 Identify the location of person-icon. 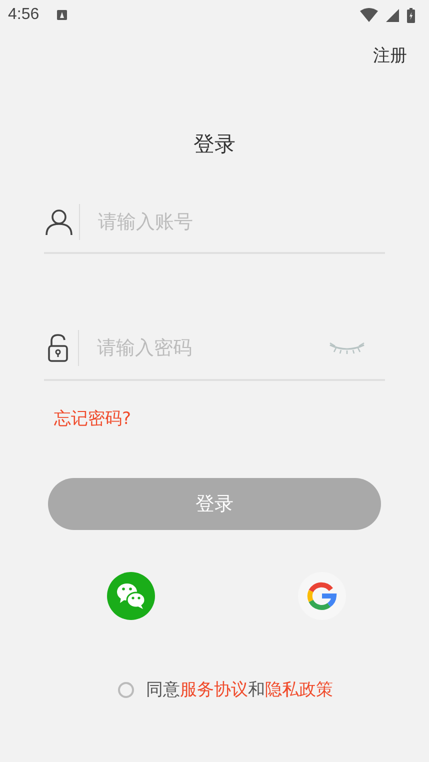
(59, 222).